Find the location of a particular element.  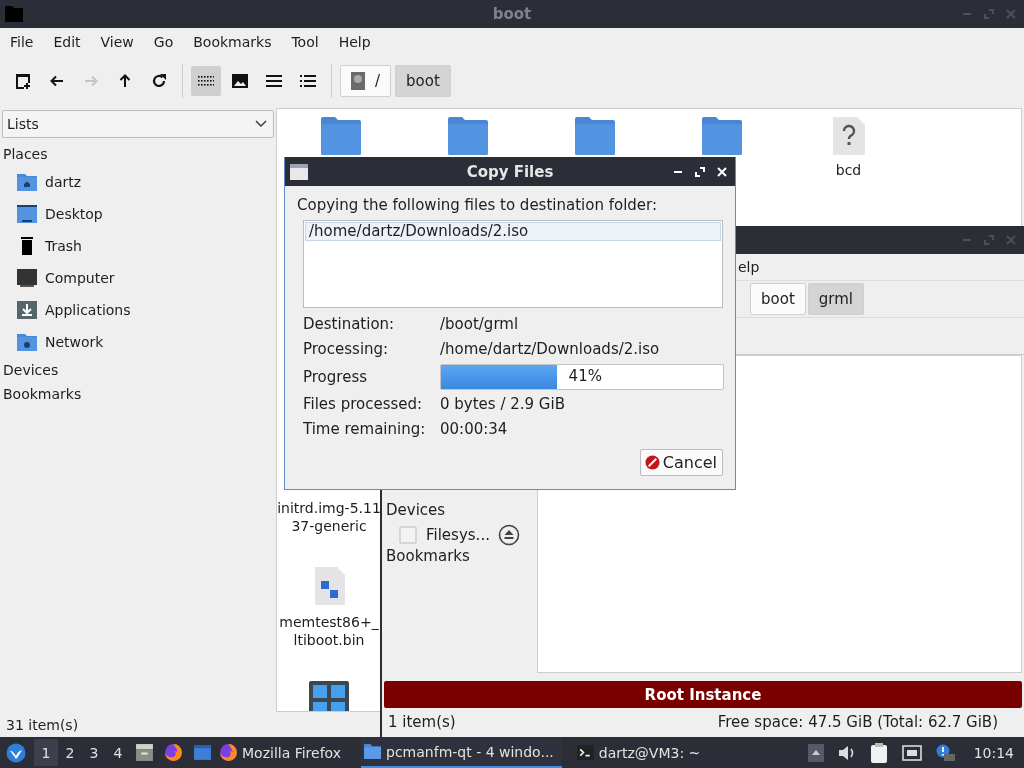

detail-list-icon is located at coordinates (308, 81).